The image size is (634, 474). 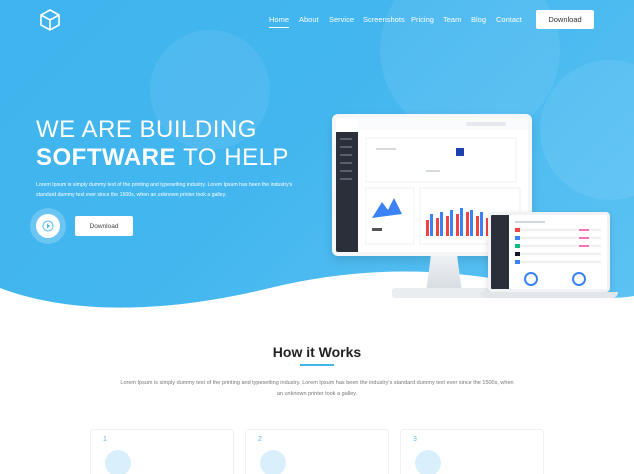 What do you see at coordinates (341, 19) in the screenshot?
I see `nav-item-service: Service` at bounding box center [341, 19].